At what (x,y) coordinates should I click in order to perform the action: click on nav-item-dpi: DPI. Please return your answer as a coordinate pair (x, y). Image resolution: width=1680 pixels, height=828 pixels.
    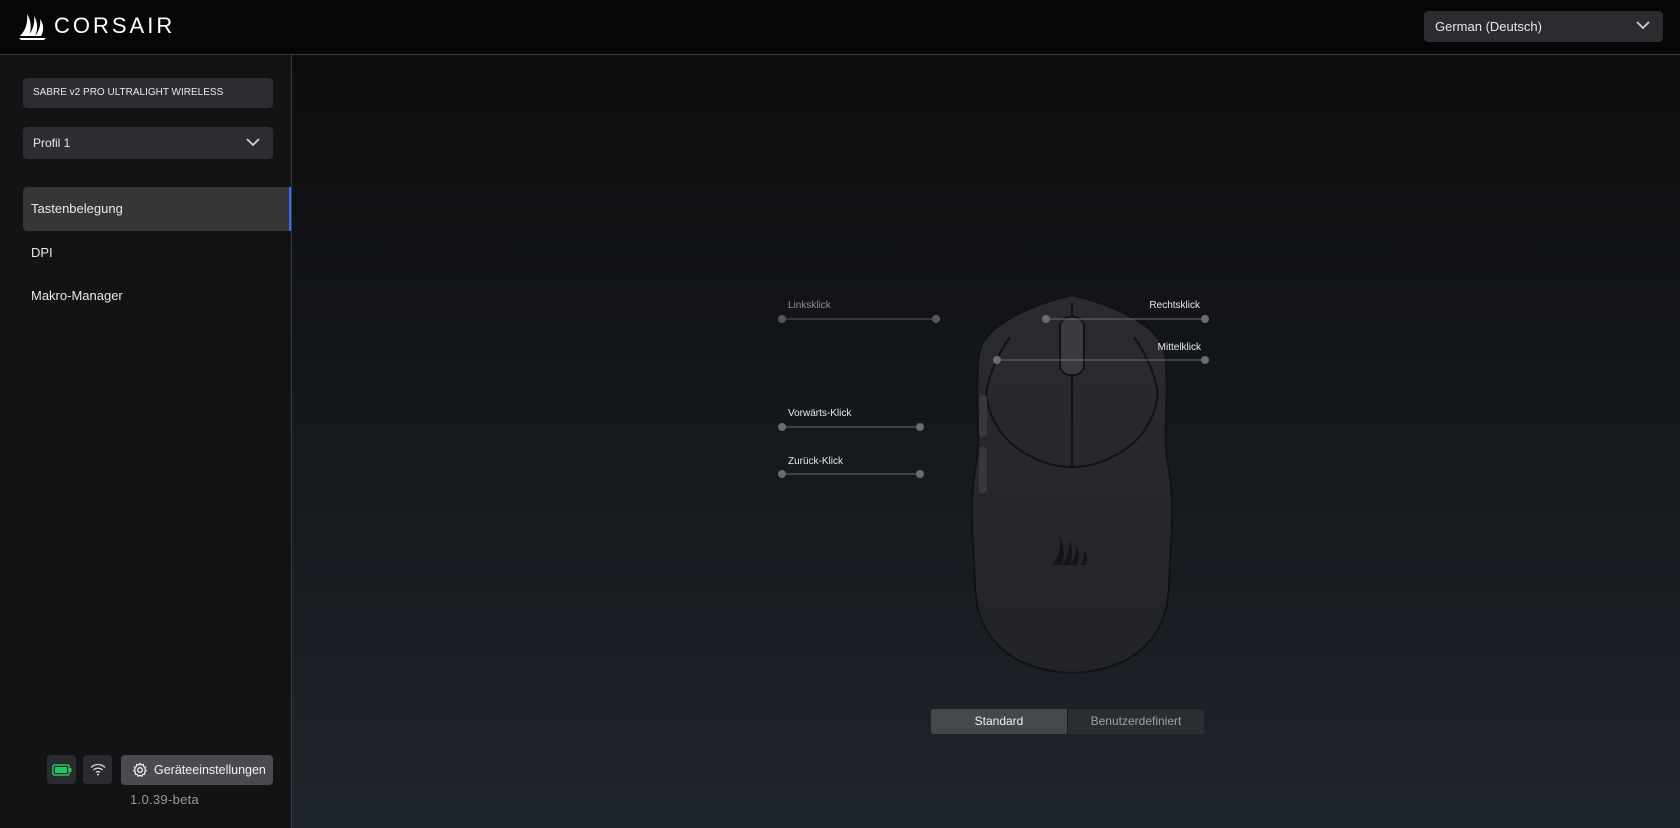
    Looking at the image, I should click on (157, 253).